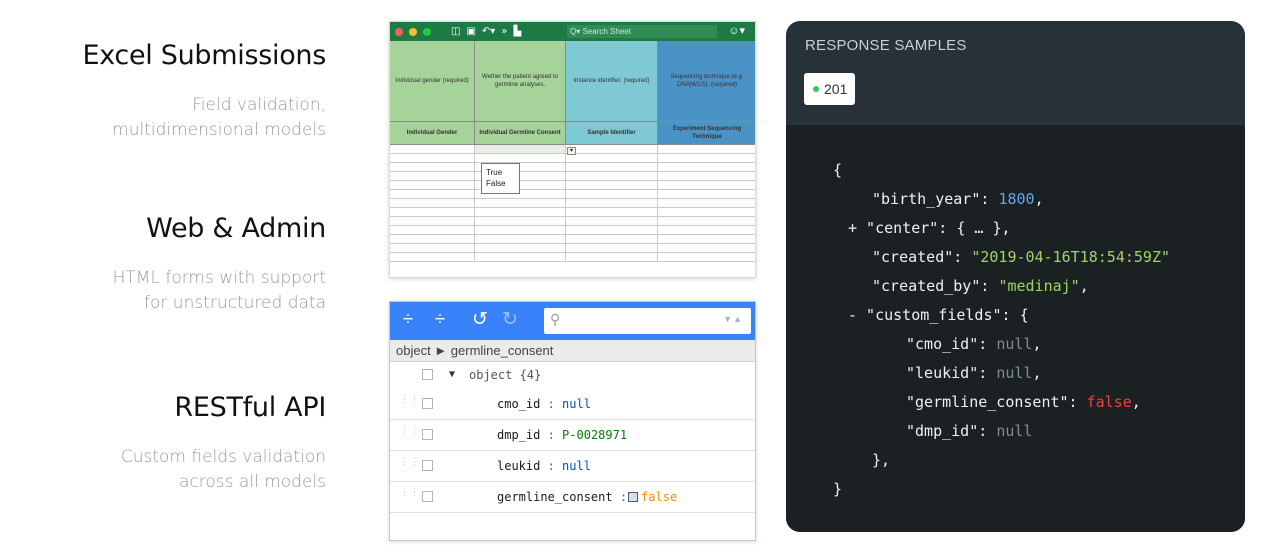 The width and height of the screenshot is (1264, 553). Describe the element at coordinates (572, 375) in the screenshot. I see `tree-root-row: ▼ object {4}` at that location.